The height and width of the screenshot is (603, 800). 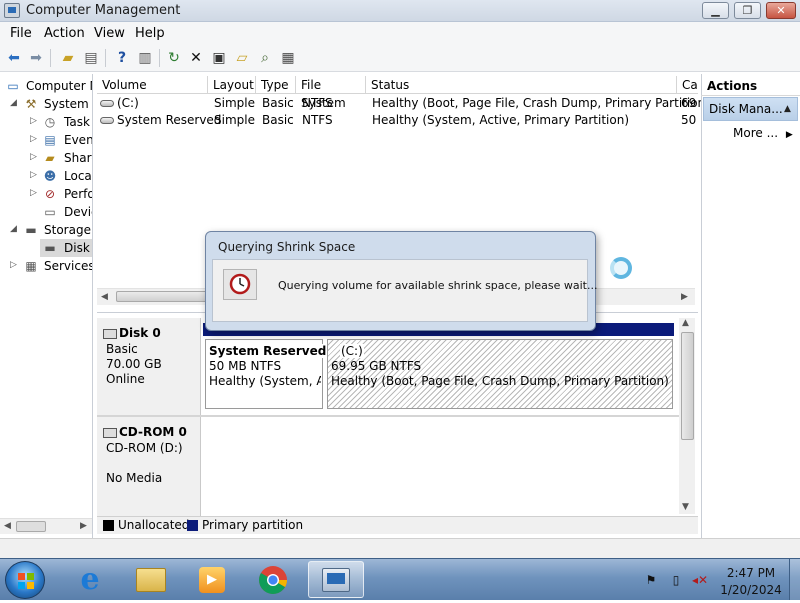 What do you see at coordinates (751, 573) in the screenshot?
I see `clock-time: 2:47 PM` at bounding box center [751, 573].